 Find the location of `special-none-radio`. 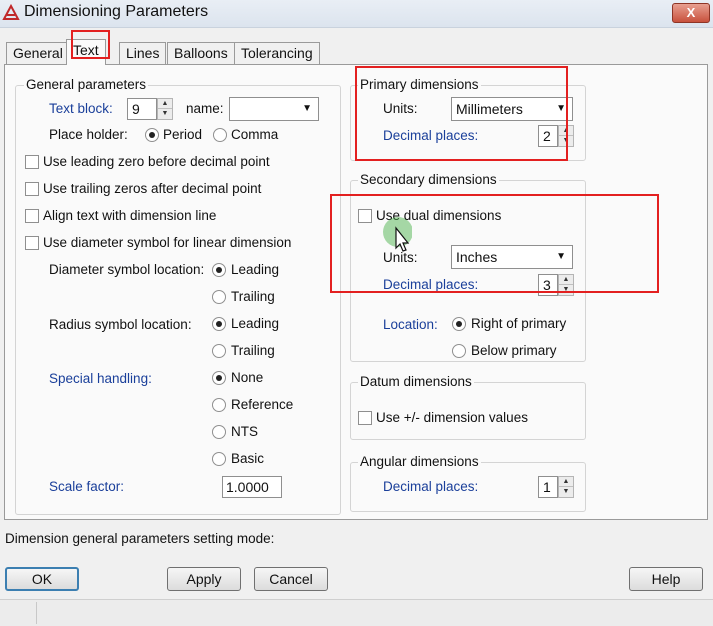

special-none-radio is located at coordinates (219, 378).